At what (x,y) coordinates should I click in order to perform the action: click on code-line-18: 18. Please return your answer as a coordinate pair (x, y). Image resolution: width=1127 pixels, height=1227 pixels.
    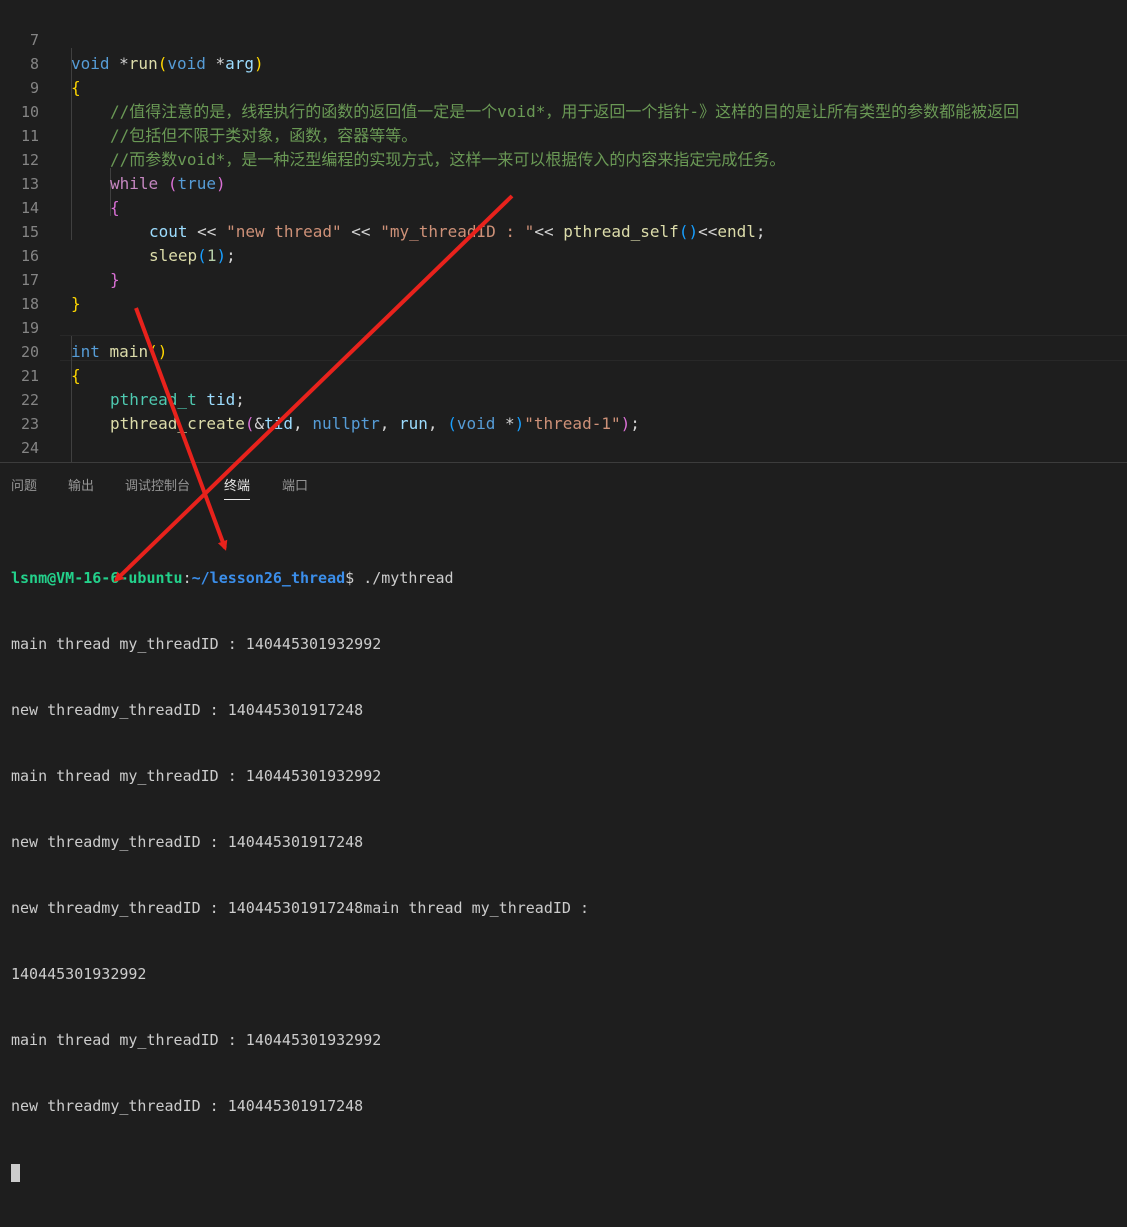
    Looking at the image, I should click on (29, 304).